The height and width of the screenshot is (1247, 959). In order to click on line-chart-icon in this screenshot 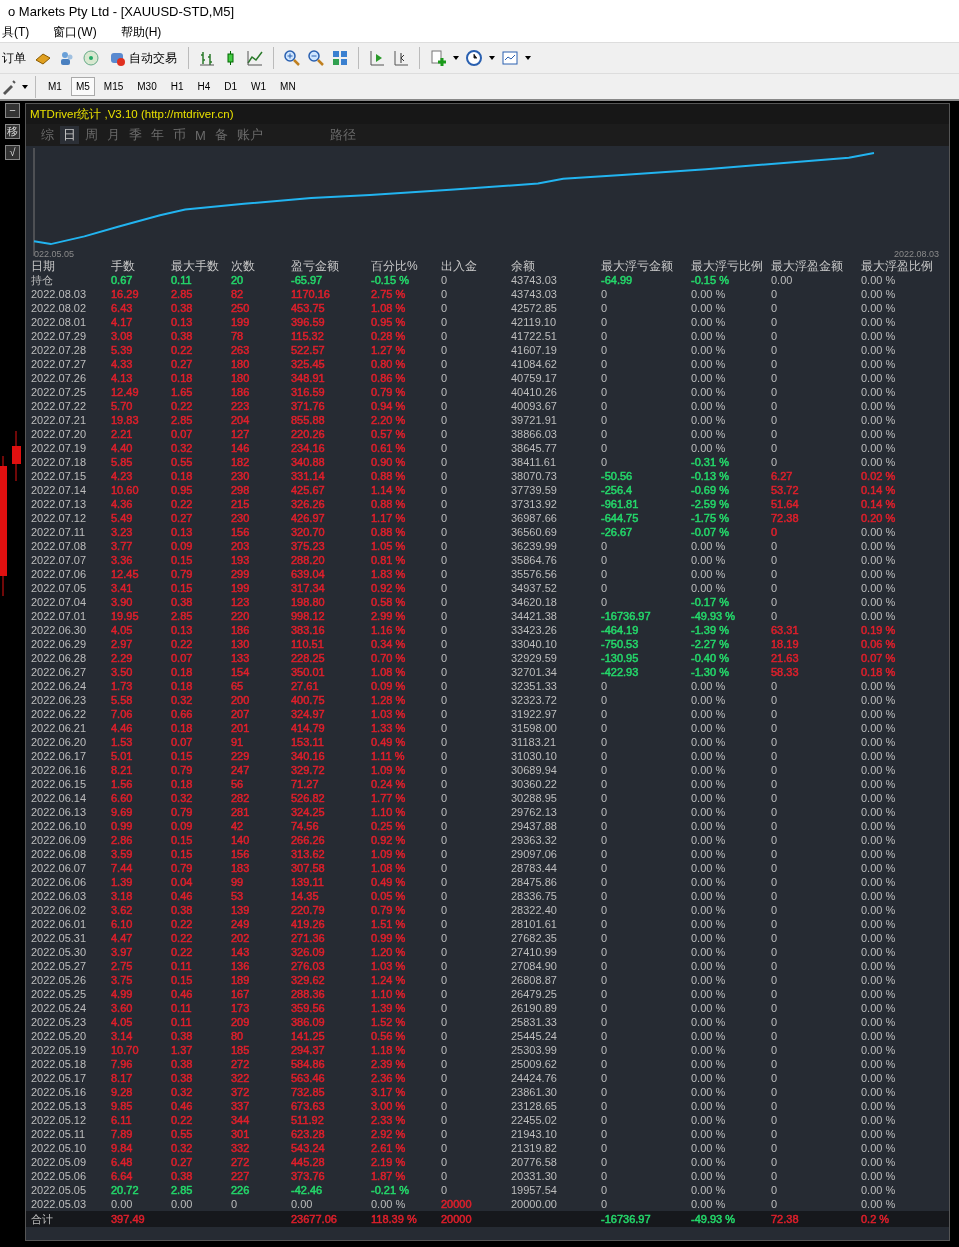, I will do `click(255, 58)`.